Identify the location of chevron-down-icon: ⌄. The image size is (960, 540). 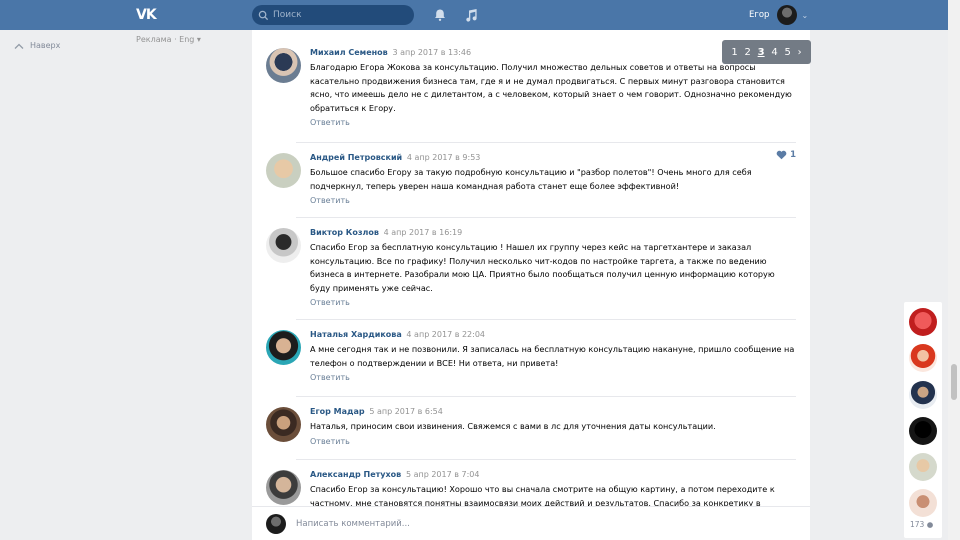
(805, 15).